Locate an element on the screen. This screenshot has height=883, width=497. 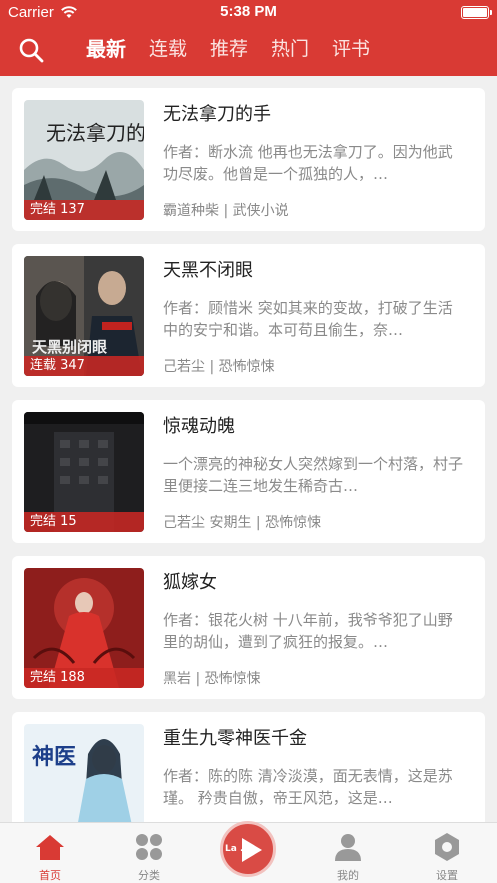
top-navbar: 最新 连载 推荐 热门 评书 is located at coordinates (248, 51).